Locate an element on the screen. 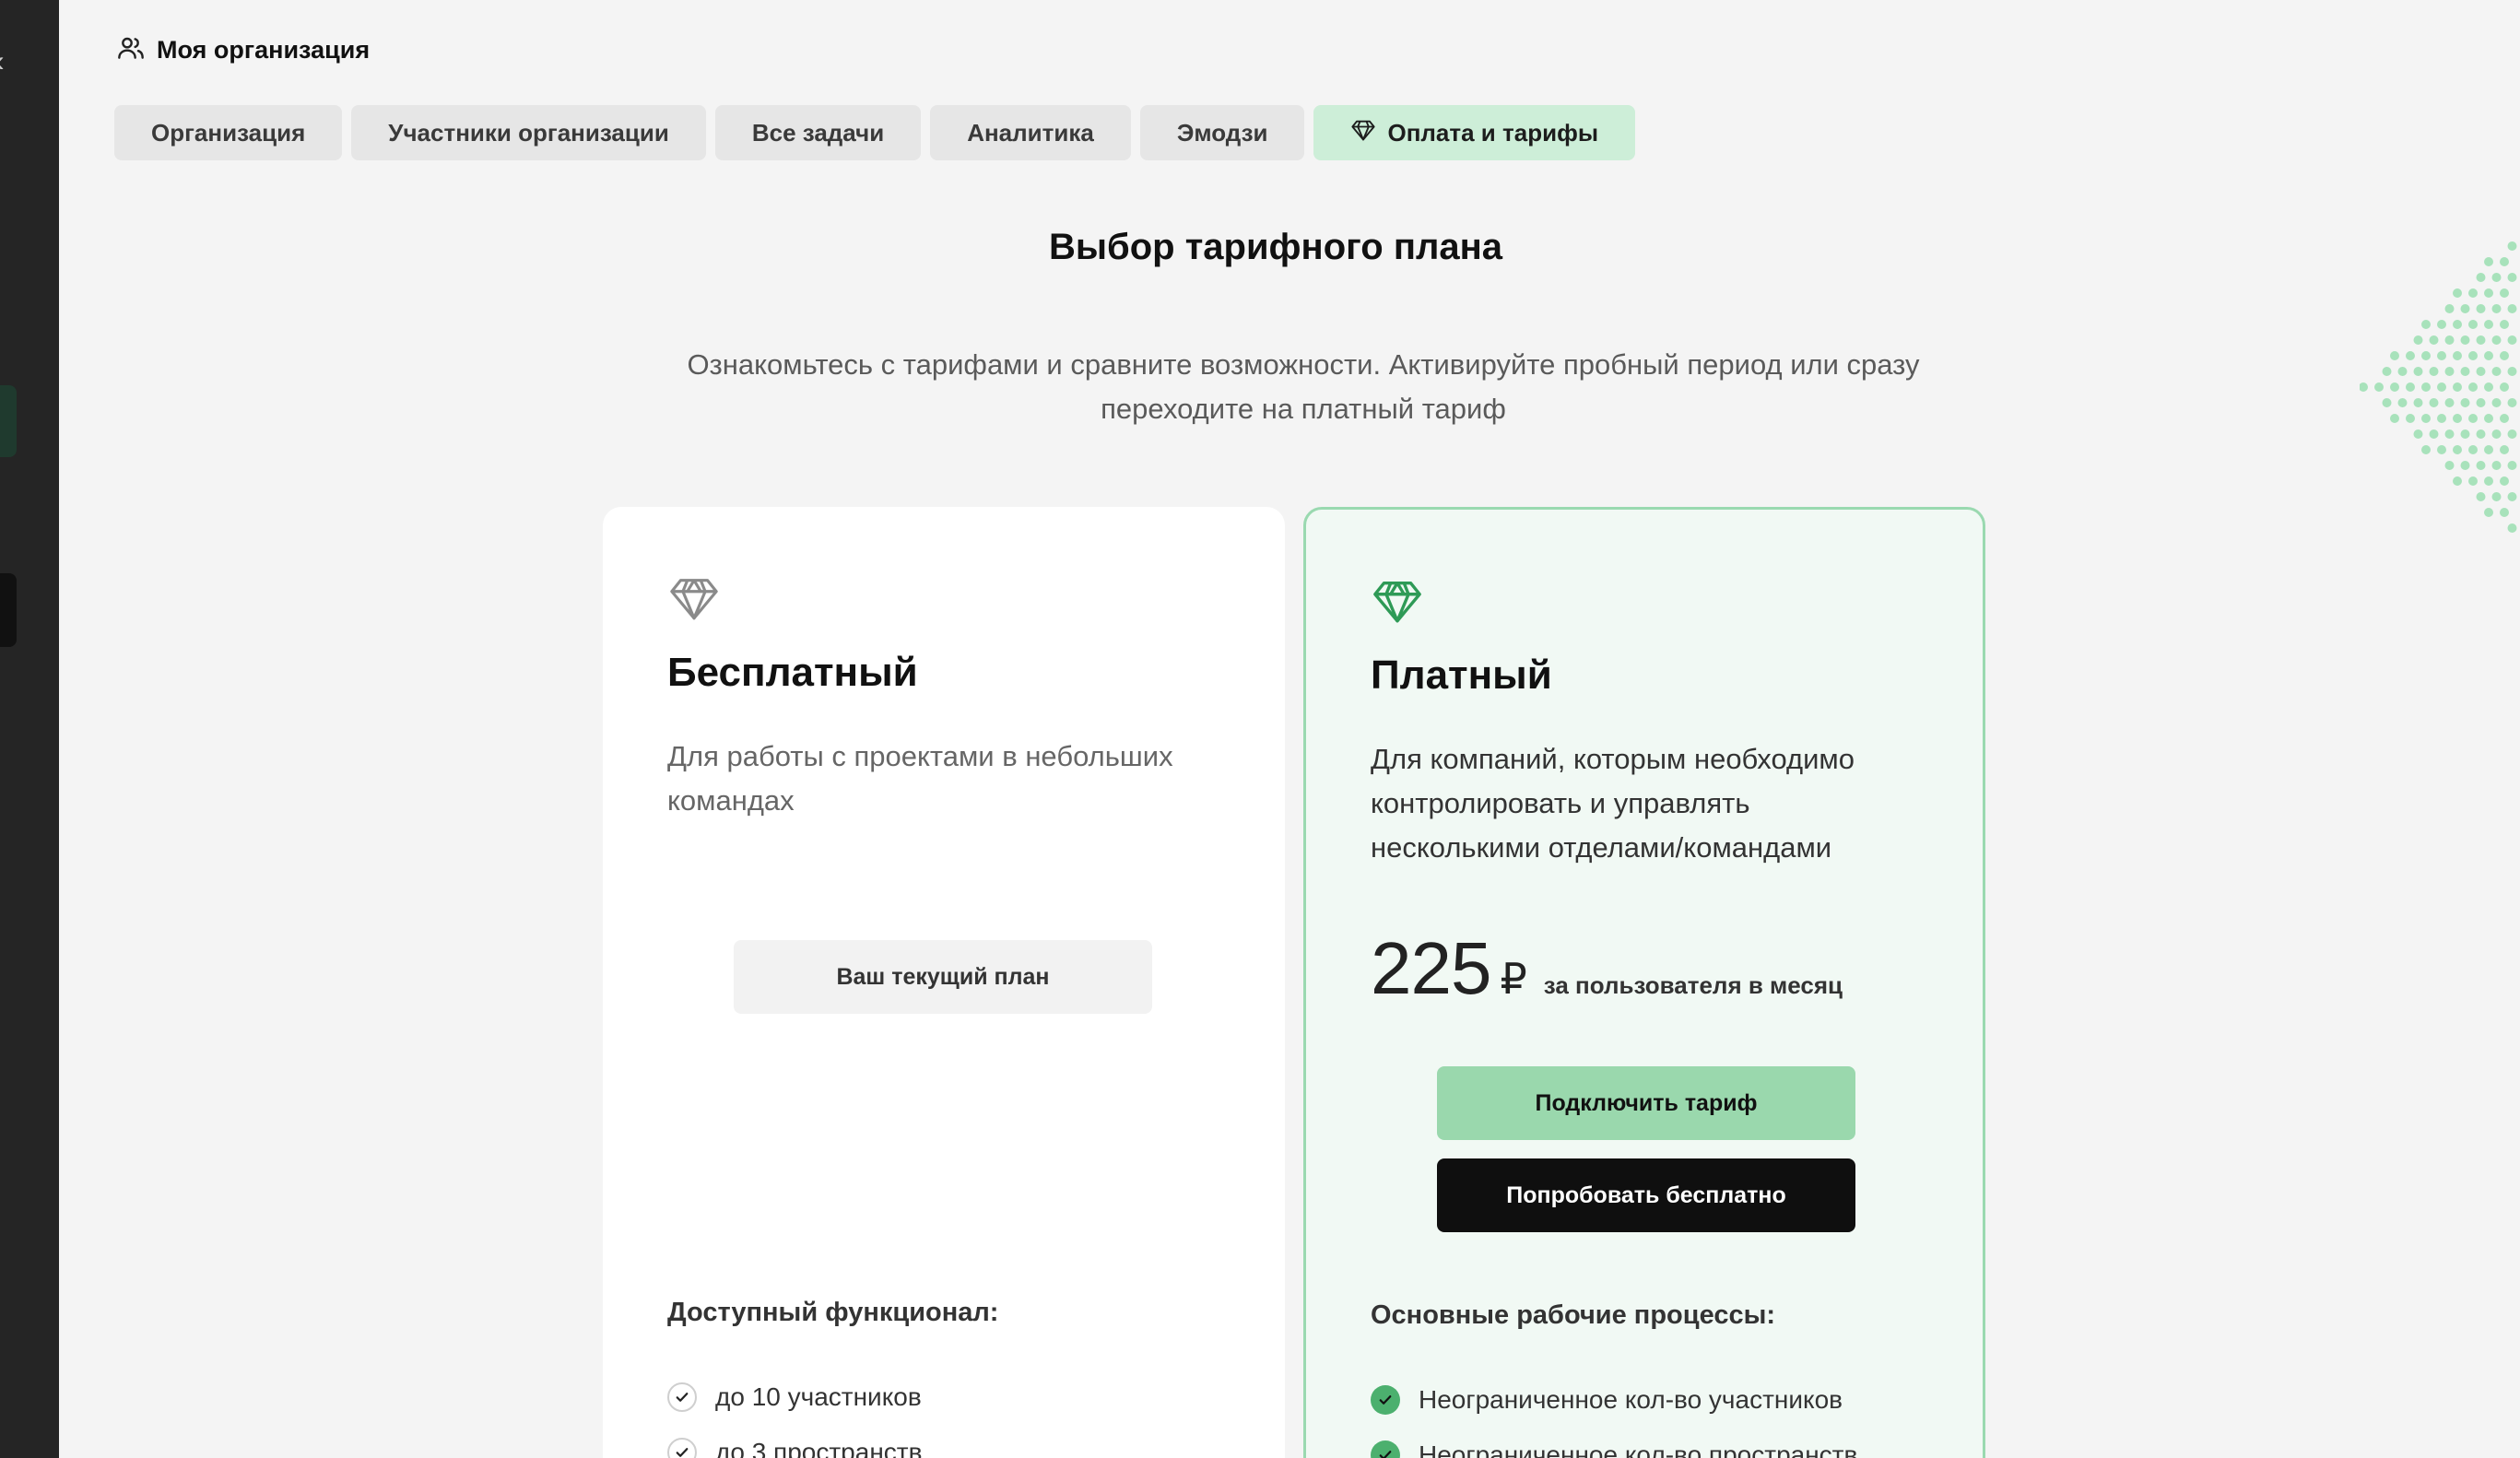 The height and width of the screenshot is (1458, 2520). tab-emoji: Эмодзи is located at coordinates (1222, 132).